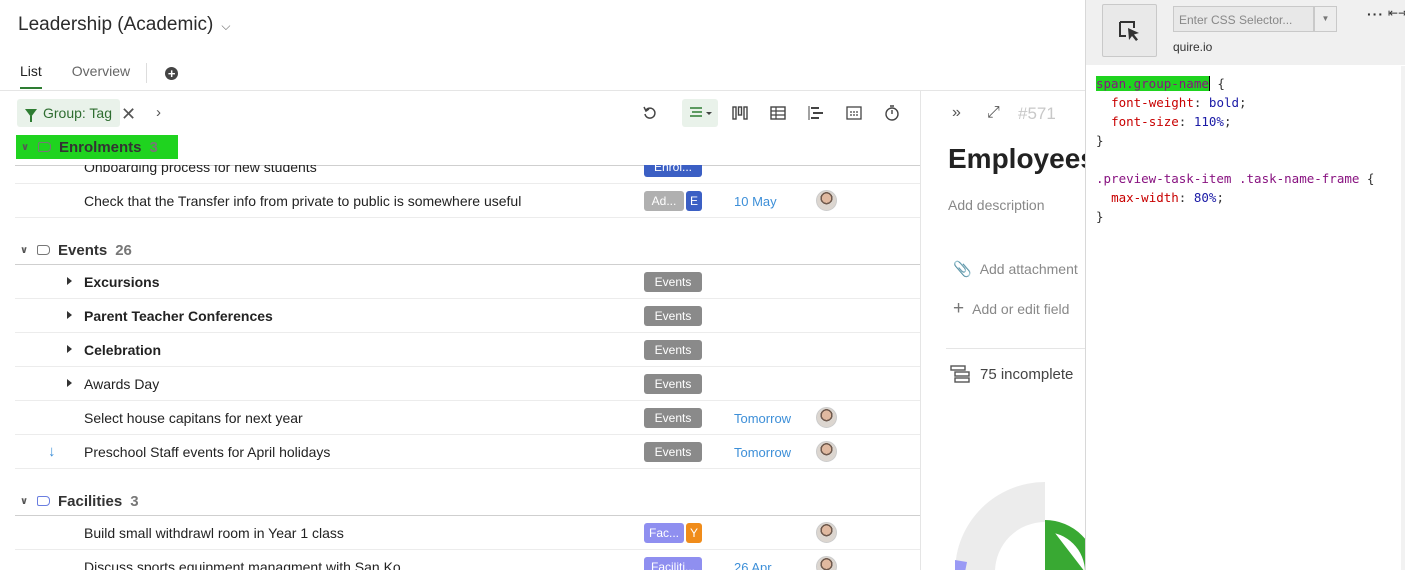 The width and height of the screenshot is (1405, 570). Describe the element at coordinates (467, 316) in the screenshot. I see `table-row: Parent Teacher Conferences Events` at that location.